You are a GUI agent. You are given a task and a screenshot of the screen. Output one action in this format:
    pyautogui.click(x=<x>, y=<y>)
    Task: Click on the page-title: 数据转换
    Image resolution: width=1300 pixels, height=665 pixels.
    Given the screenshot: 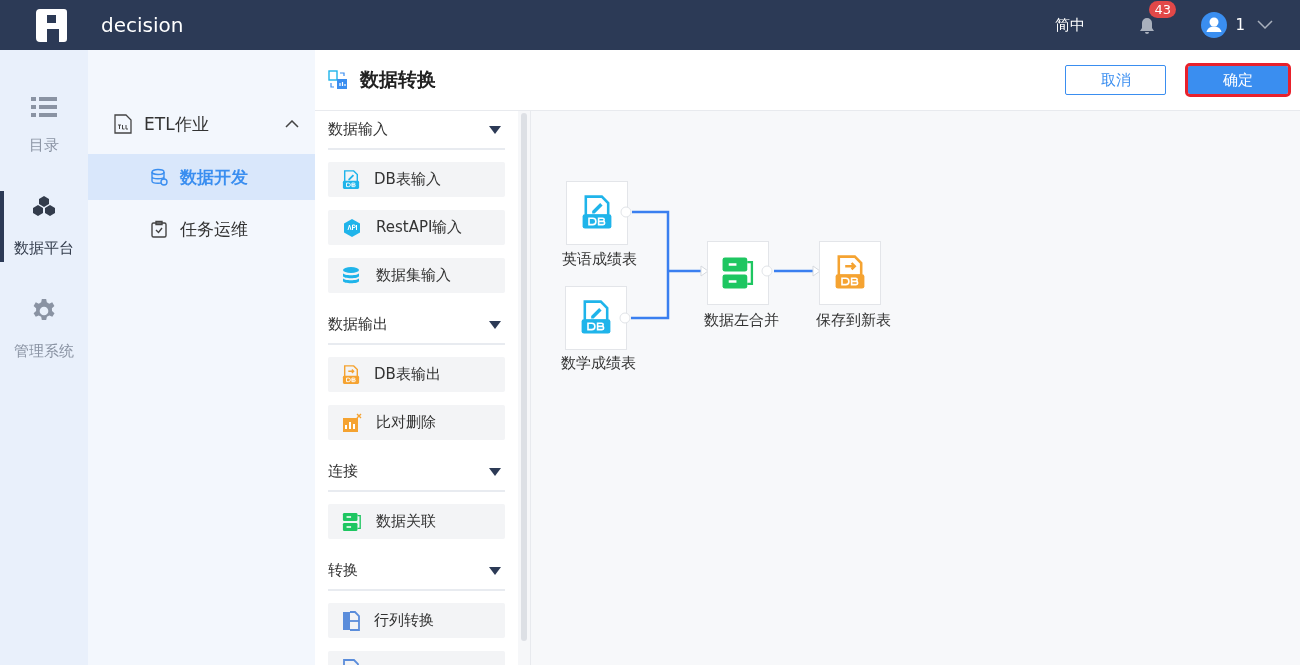 What is the action you would take?
    pyautogui.click(x=398, y=79)
    